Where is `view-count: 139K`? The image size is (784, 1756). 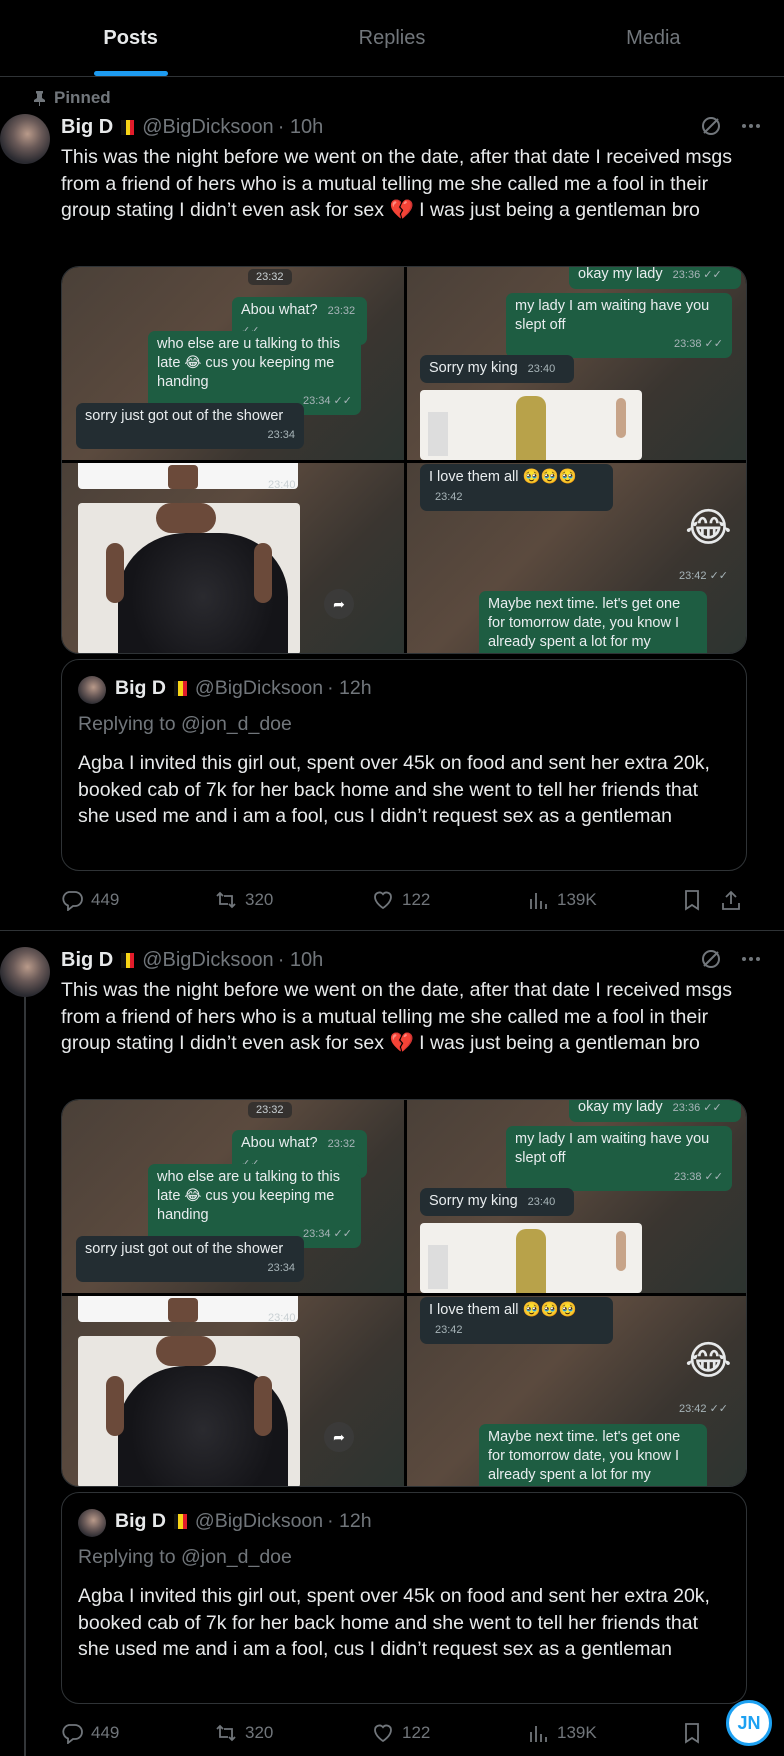 view-count: 139K is located at coordinates (577, 899).